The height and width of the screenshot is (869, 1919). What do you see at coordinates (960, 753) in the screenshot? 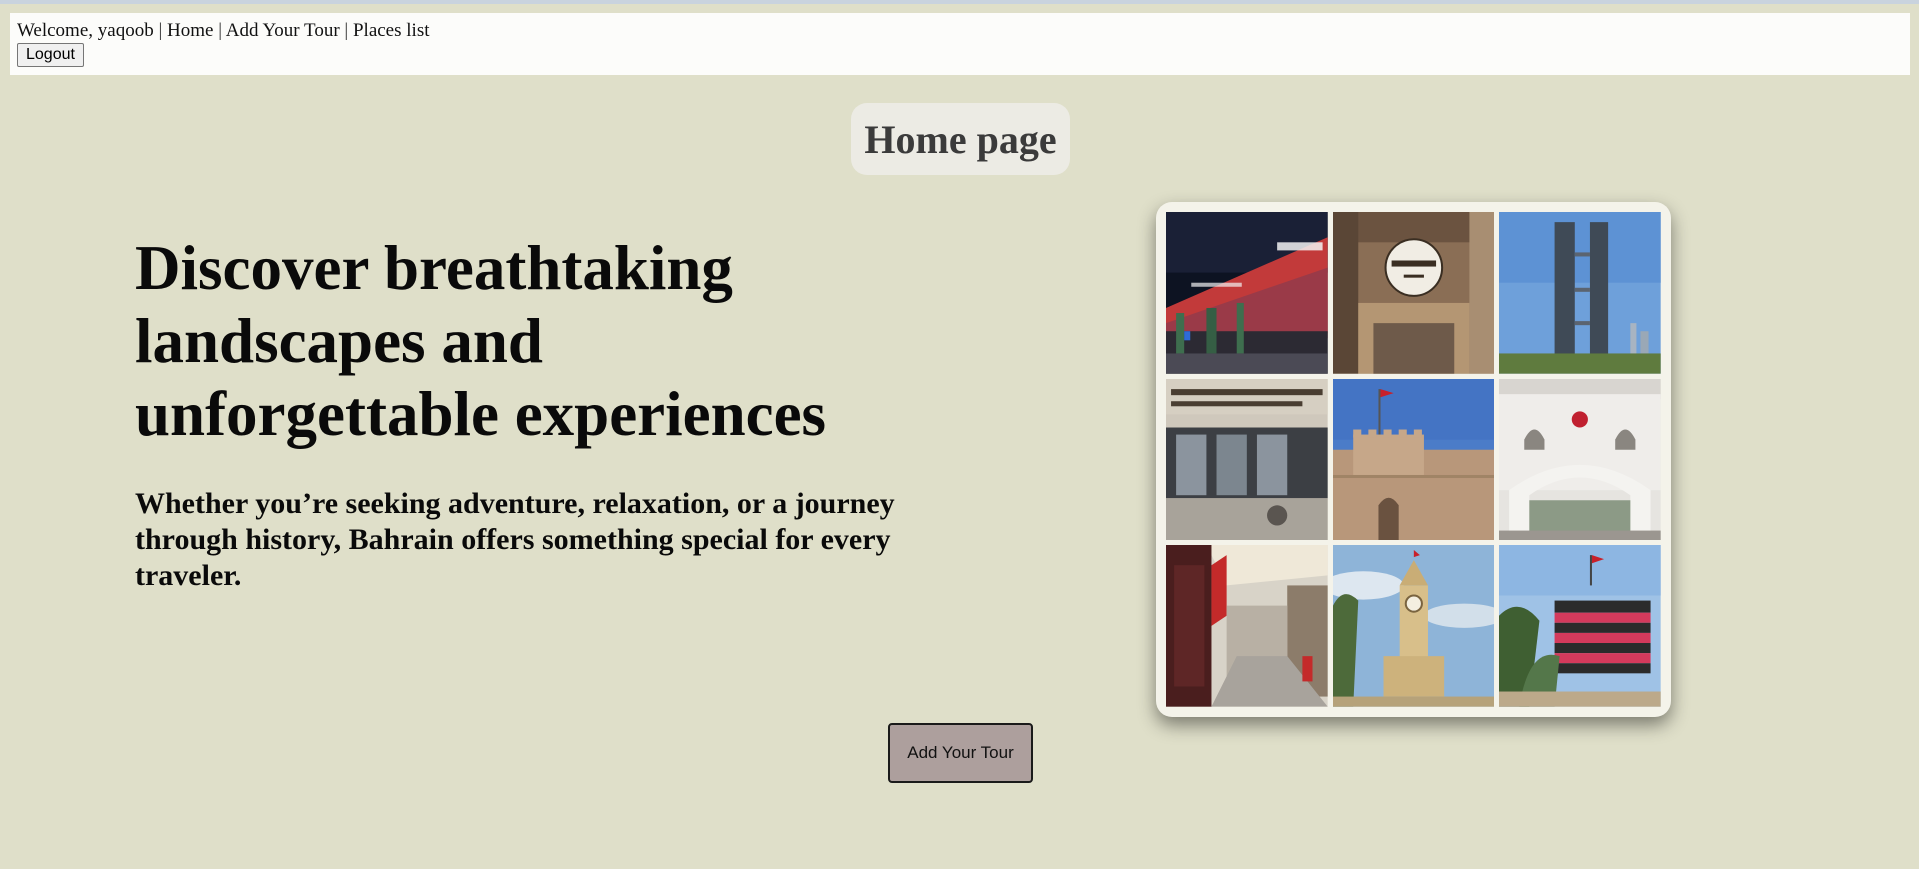
I see `add-your-tour-button: Add Your Tour` at bounding box center [960, 753].